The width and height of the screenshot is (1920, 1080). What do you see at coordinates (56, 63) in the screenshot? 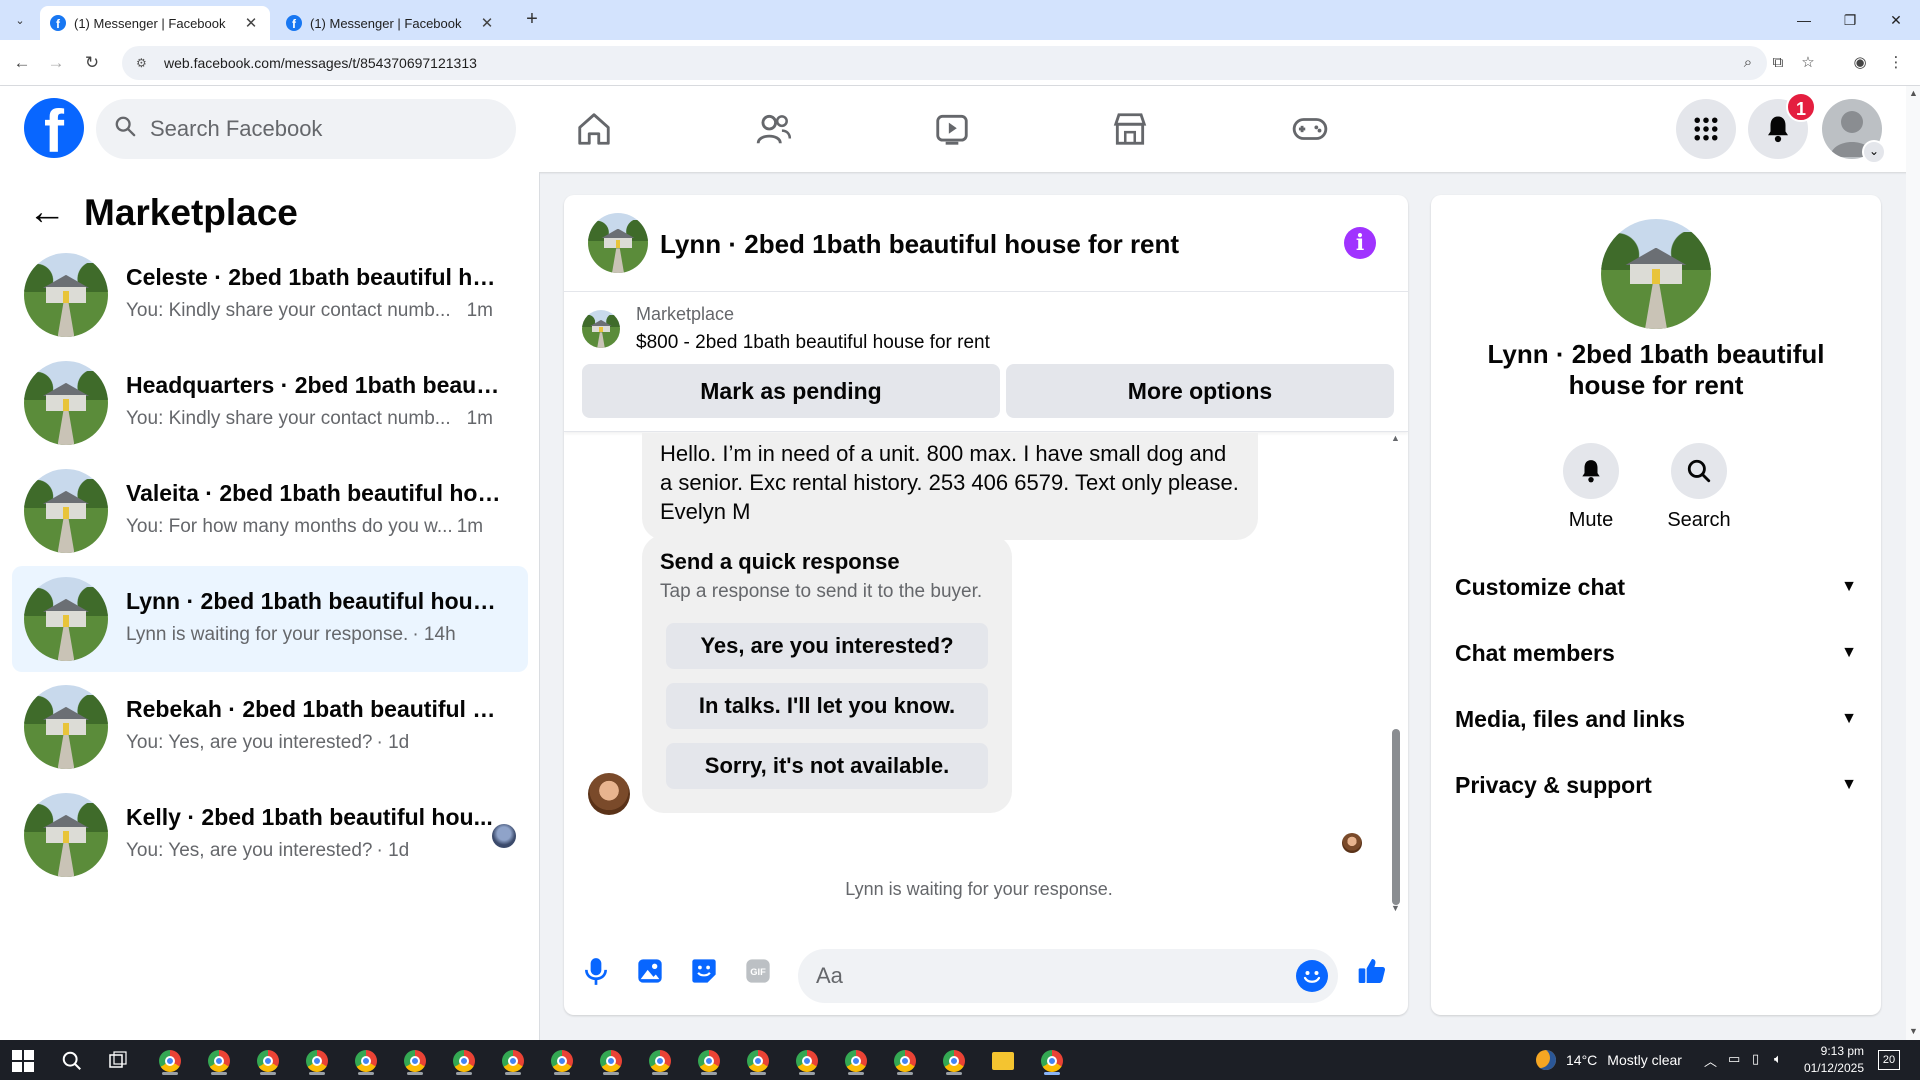
I see `forward-button: →` at bounding box center [56, 63].